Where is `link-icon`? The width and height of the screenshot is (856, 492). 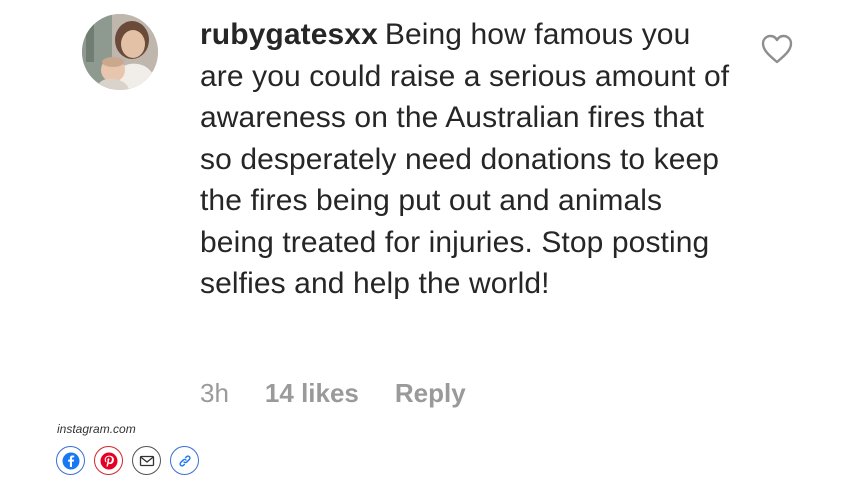
link-icon is located at coordinates (184, 460).